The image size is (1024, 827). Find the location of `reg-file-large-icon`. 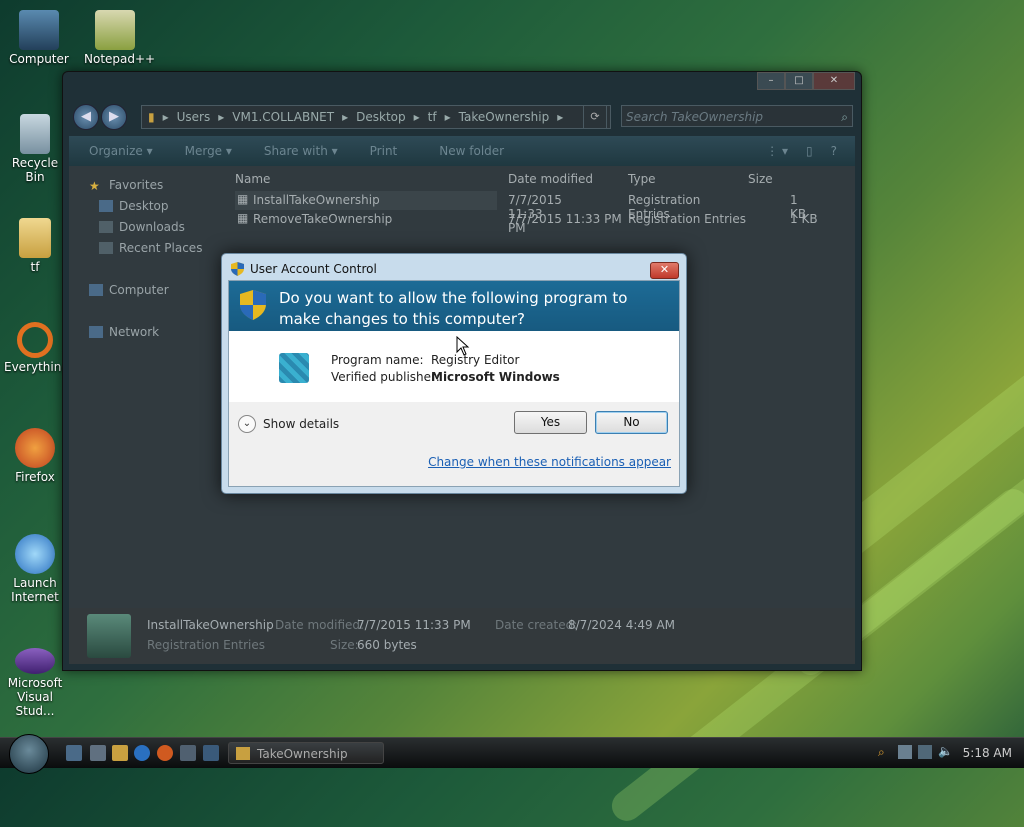

reg-file-large-icon is located at coordinates (109, 636).